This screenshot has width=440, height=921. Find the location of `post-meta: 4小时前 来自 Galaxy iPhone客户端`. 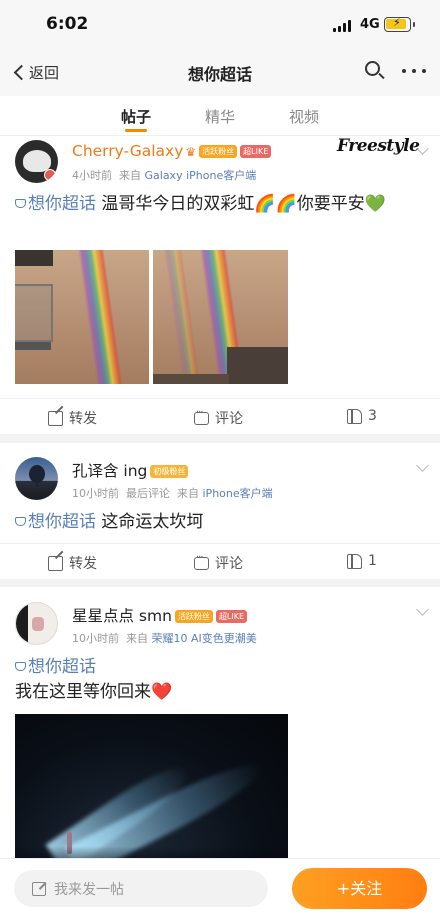

post-meta: 4小时前 来自 Galaxy iPhone客户端 is located at coordinates (164, 175).